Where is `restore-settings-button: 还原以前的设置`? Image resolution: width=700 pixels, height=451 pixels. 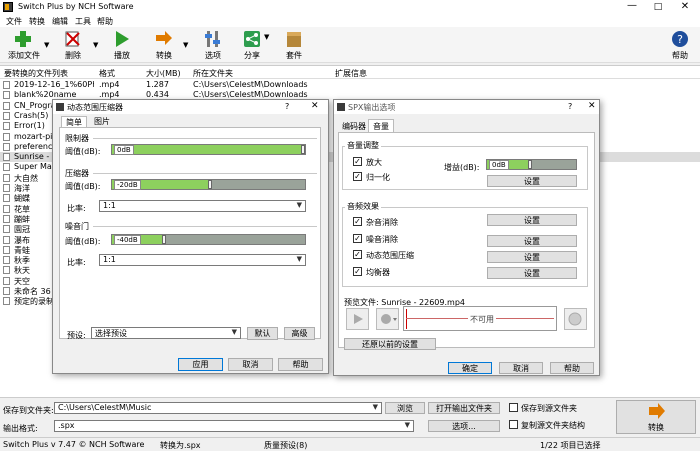 restore-settings-button: 还原以前的设置 is located at coordinates (390, 344).